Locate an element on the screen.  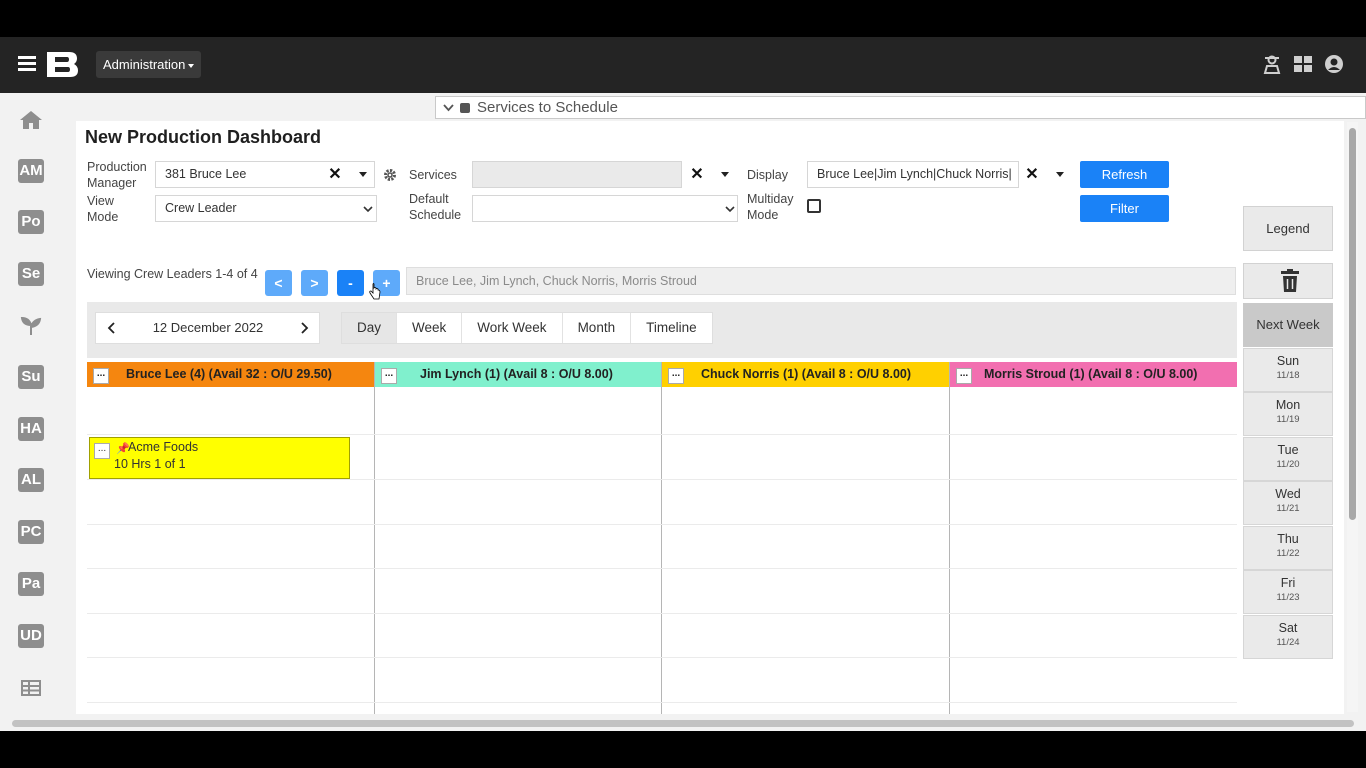
clear-manager-icon: ✕ is located at coordinates (335, 174).